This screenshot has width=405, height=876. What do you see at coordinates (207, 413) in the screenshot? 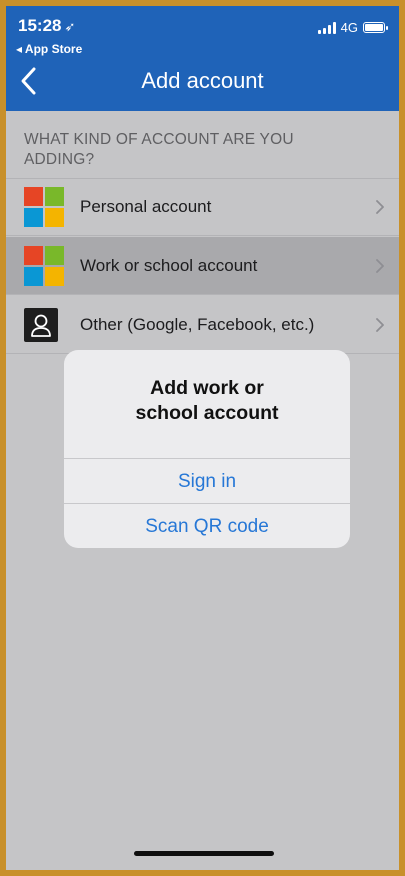
I see `dialog-title-line: school account` at bounding box center [207, 413].